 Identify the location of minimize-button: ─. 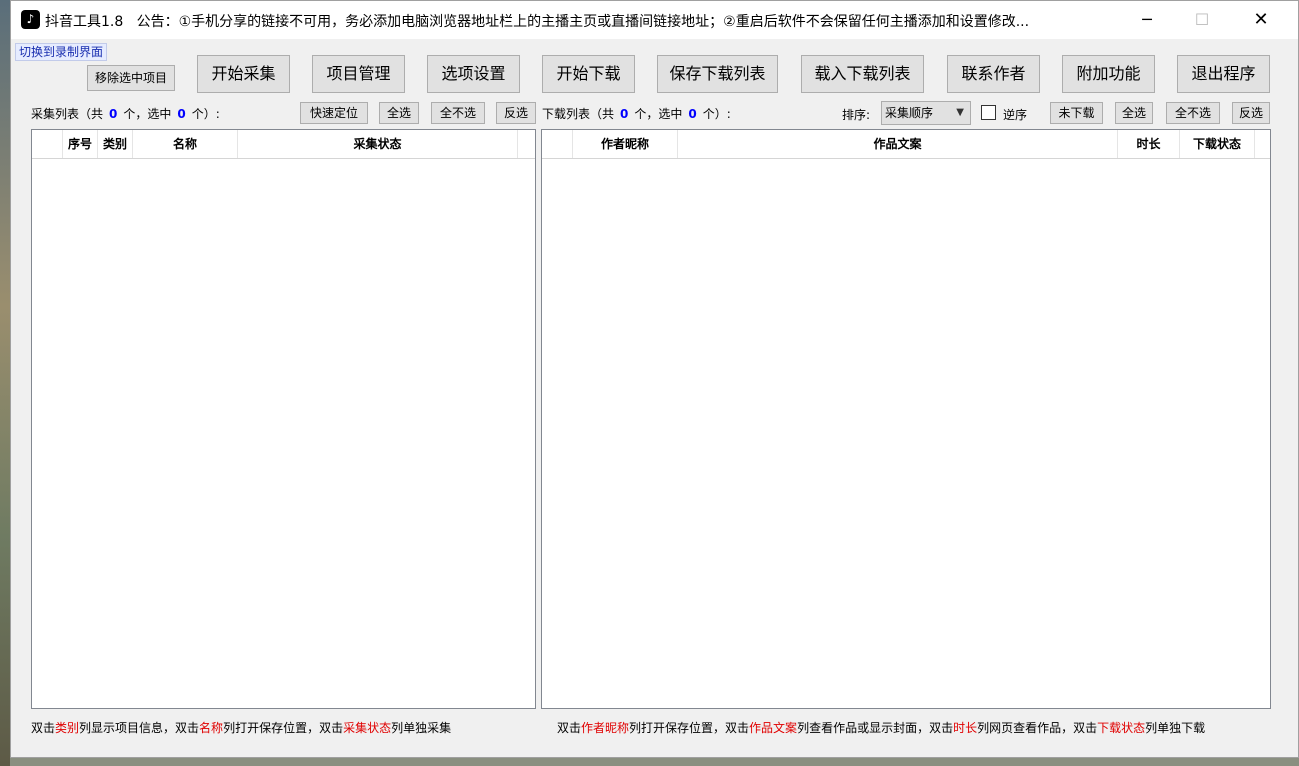
(1147, 20).